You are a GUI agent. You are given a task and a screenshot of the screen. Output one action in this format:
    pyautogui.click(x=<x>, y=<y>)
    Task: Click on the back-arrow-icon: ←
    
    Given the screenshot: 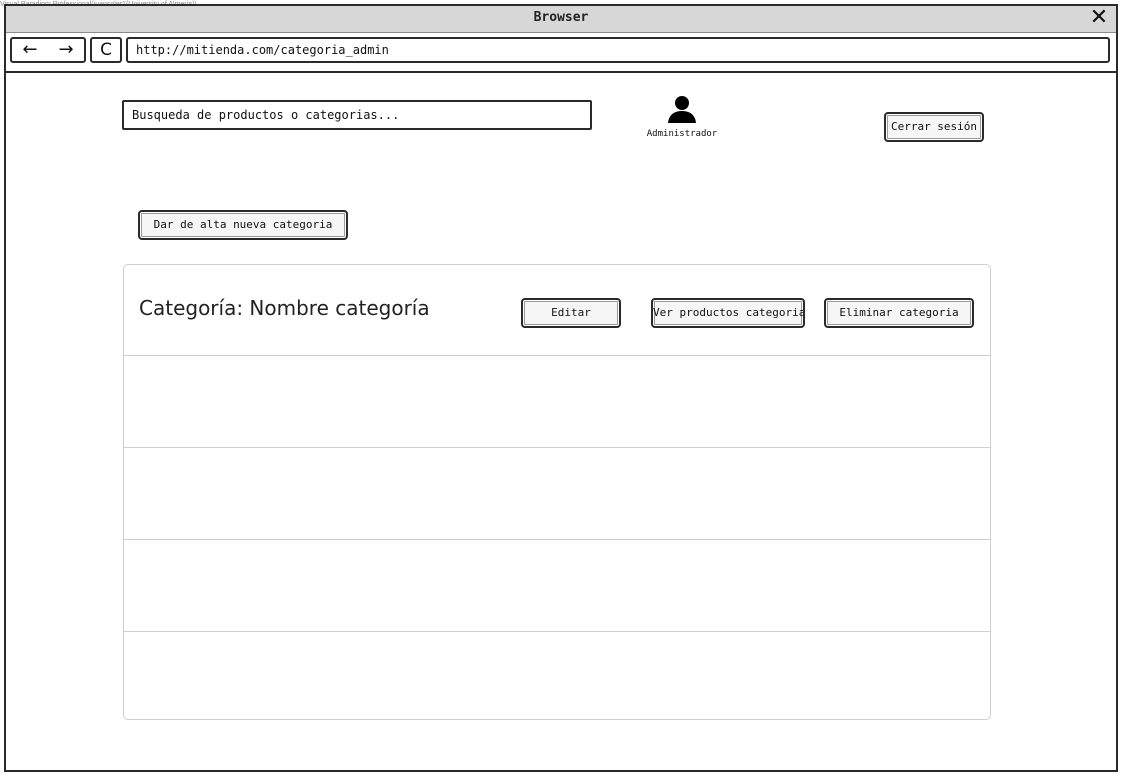 What is the action you would take?
    pyautogui.click(x=29, y=50)
    